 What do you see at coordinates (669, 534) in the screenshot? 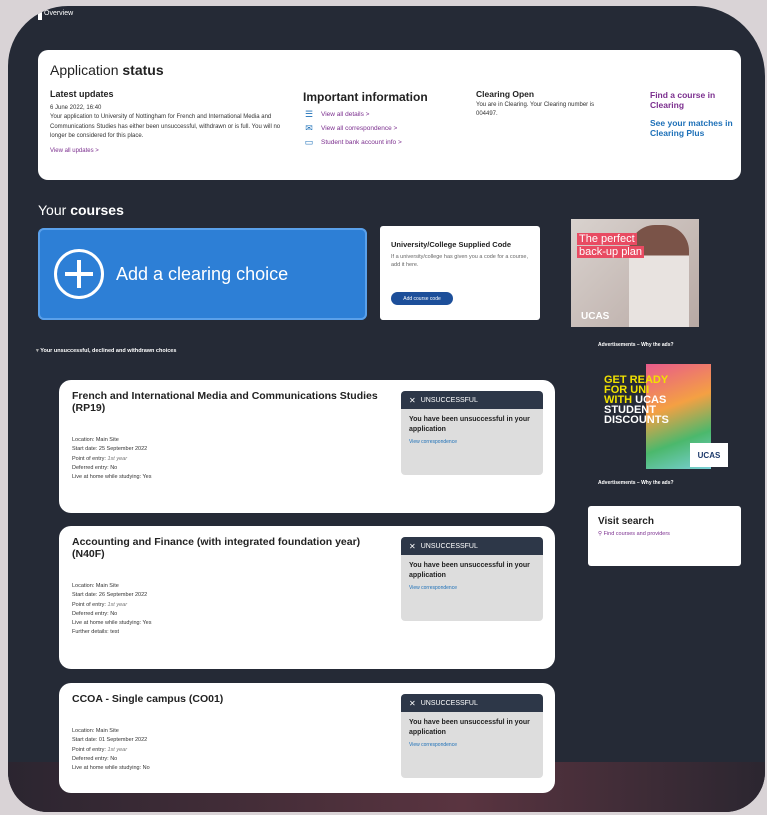
I see `find-courses-link: ⚲ Find courses and providers` at bounding box center [669, 534].